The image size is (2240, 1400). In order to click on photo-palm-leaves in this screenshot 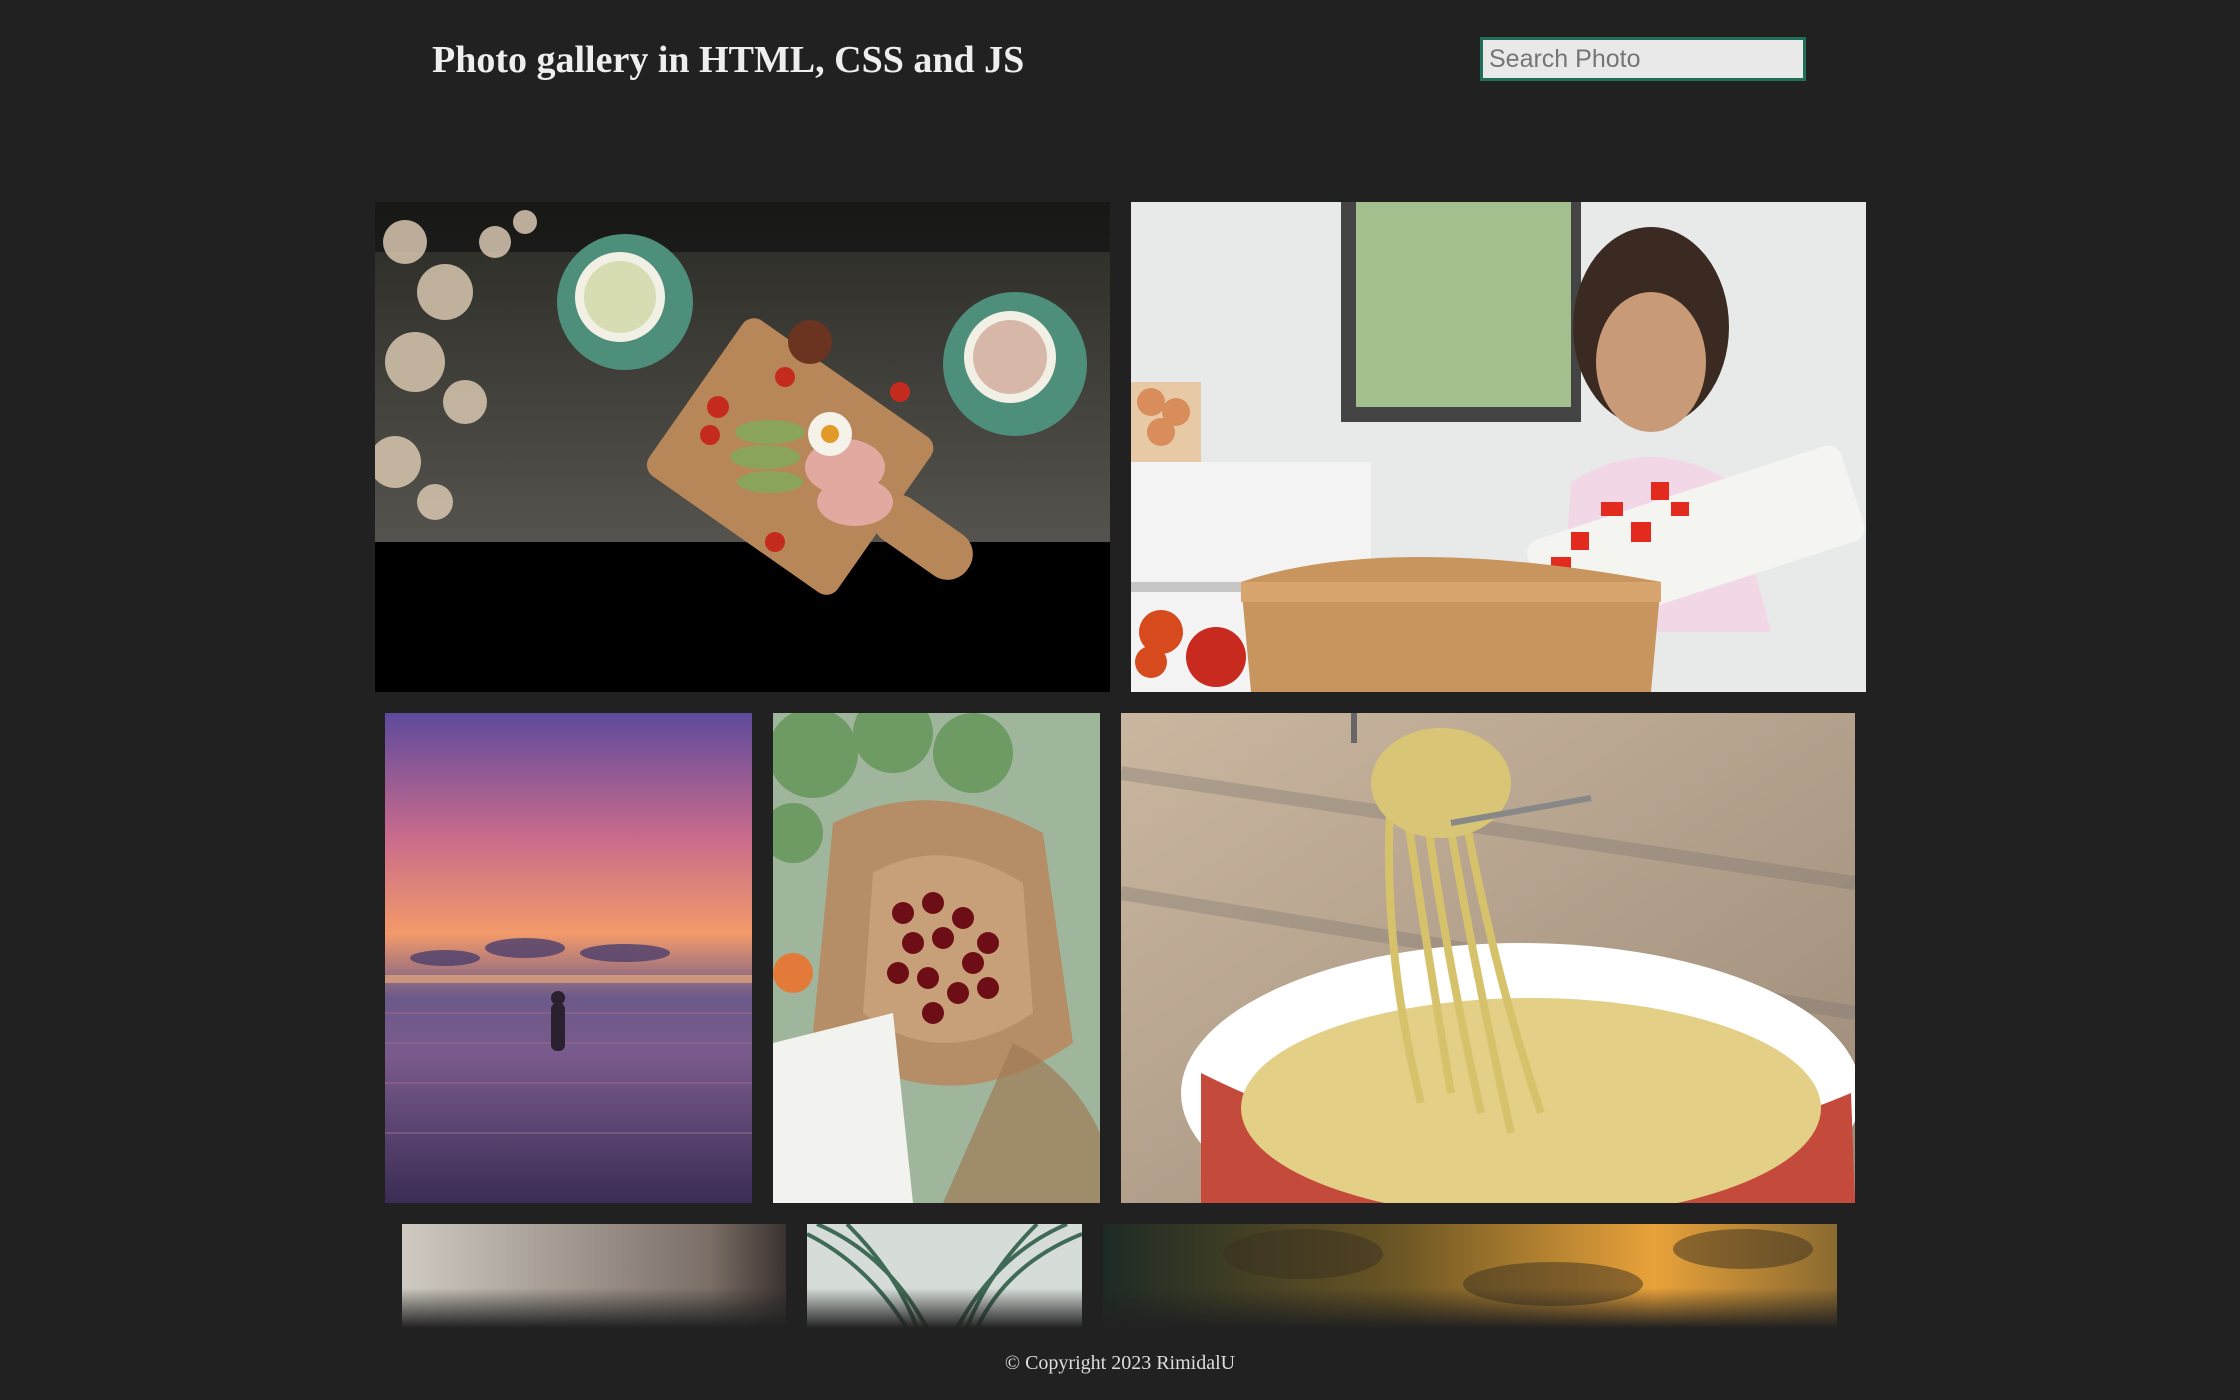, I will do `click(944, 1276)`.